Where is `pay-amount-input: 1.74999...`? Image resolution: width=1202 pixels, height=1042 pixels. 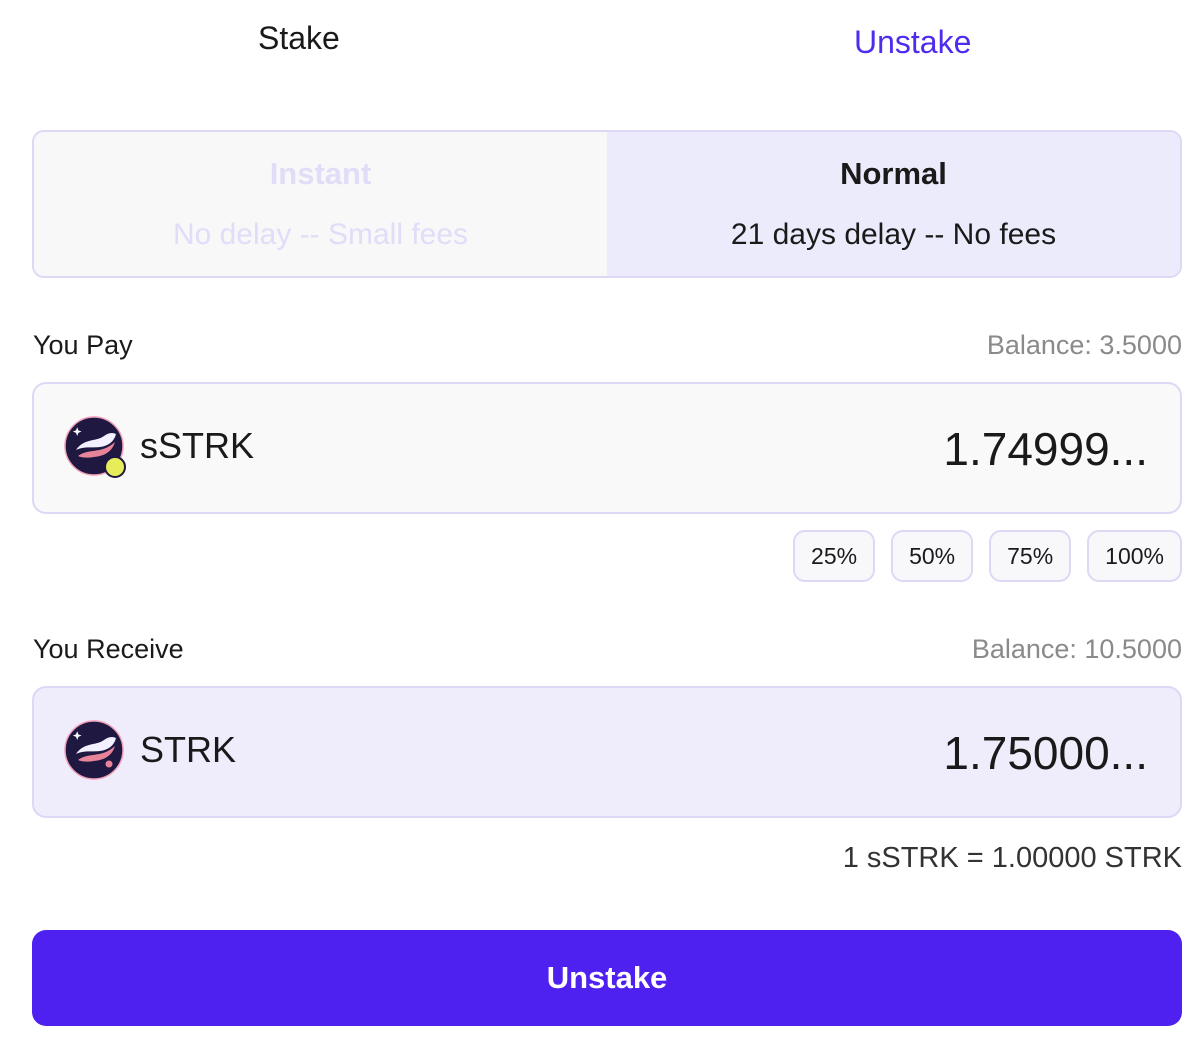 pay-amount-input: 1.74999... is located at coordinates (1045, 449).